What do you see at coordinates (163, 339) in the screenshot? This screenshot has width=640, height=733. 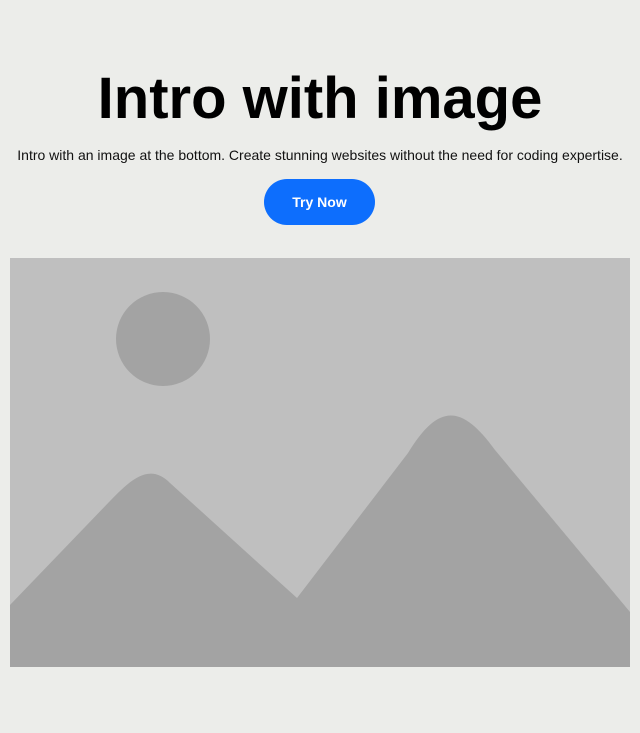 I see `sun-icon` at bounding box center [163, 339].